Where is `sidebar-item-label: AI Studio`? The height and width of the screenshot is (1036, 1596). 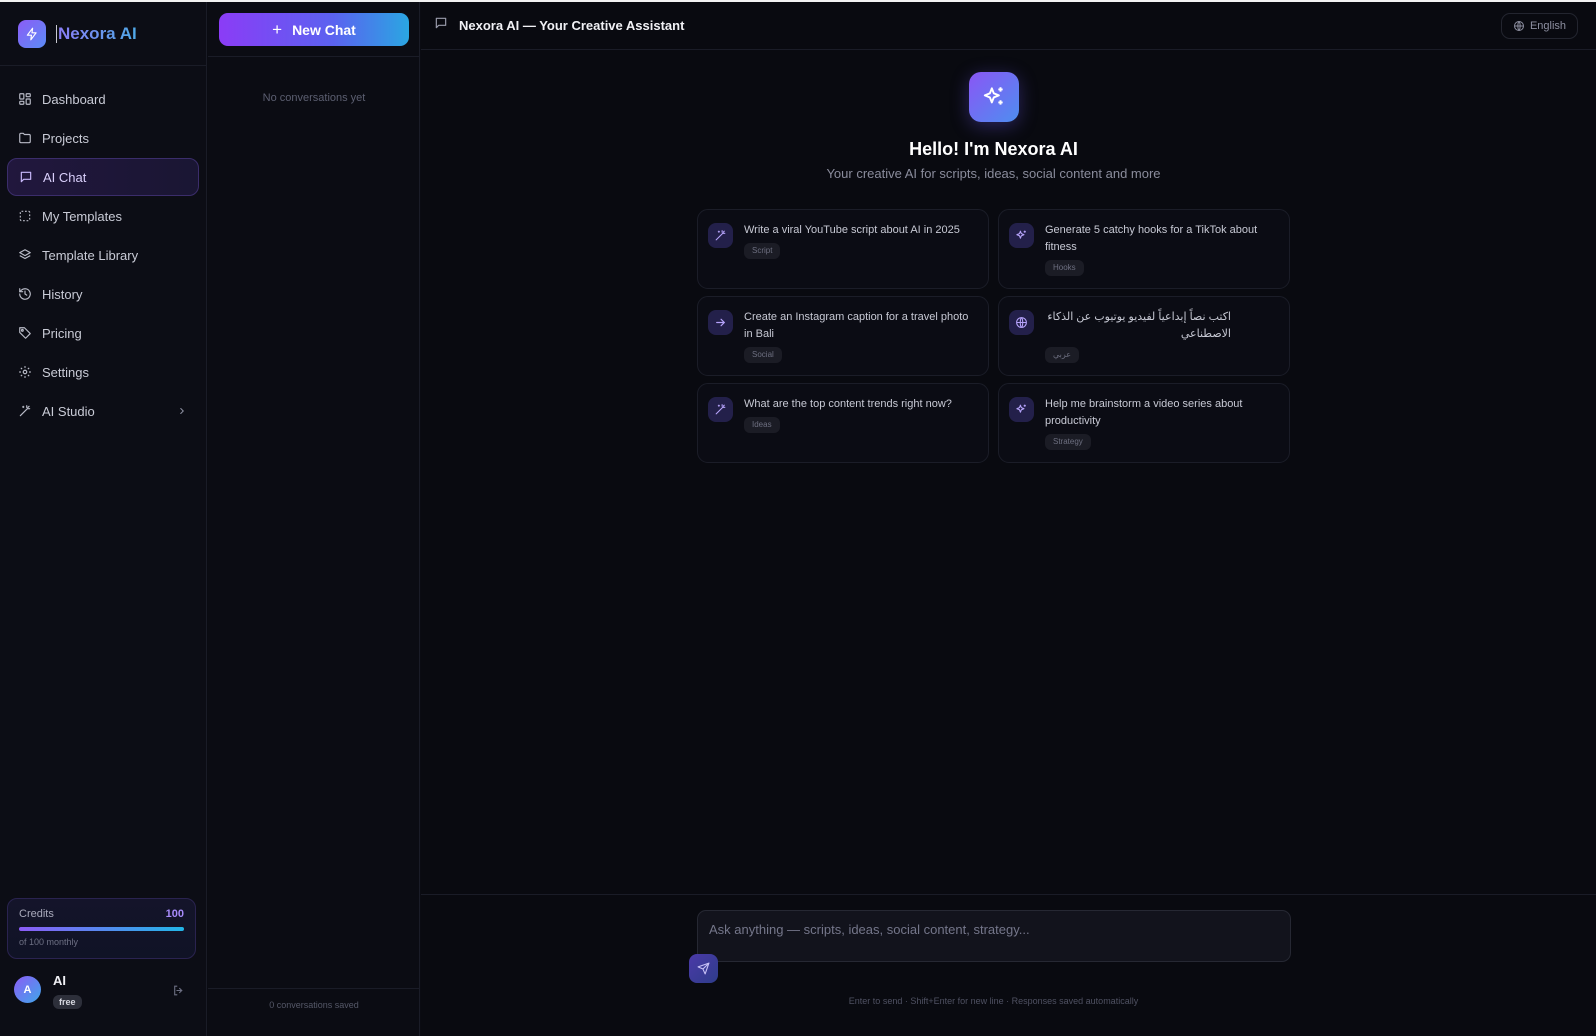 sidebar-item-label: AI Studio is located at coordinates (68, 411).